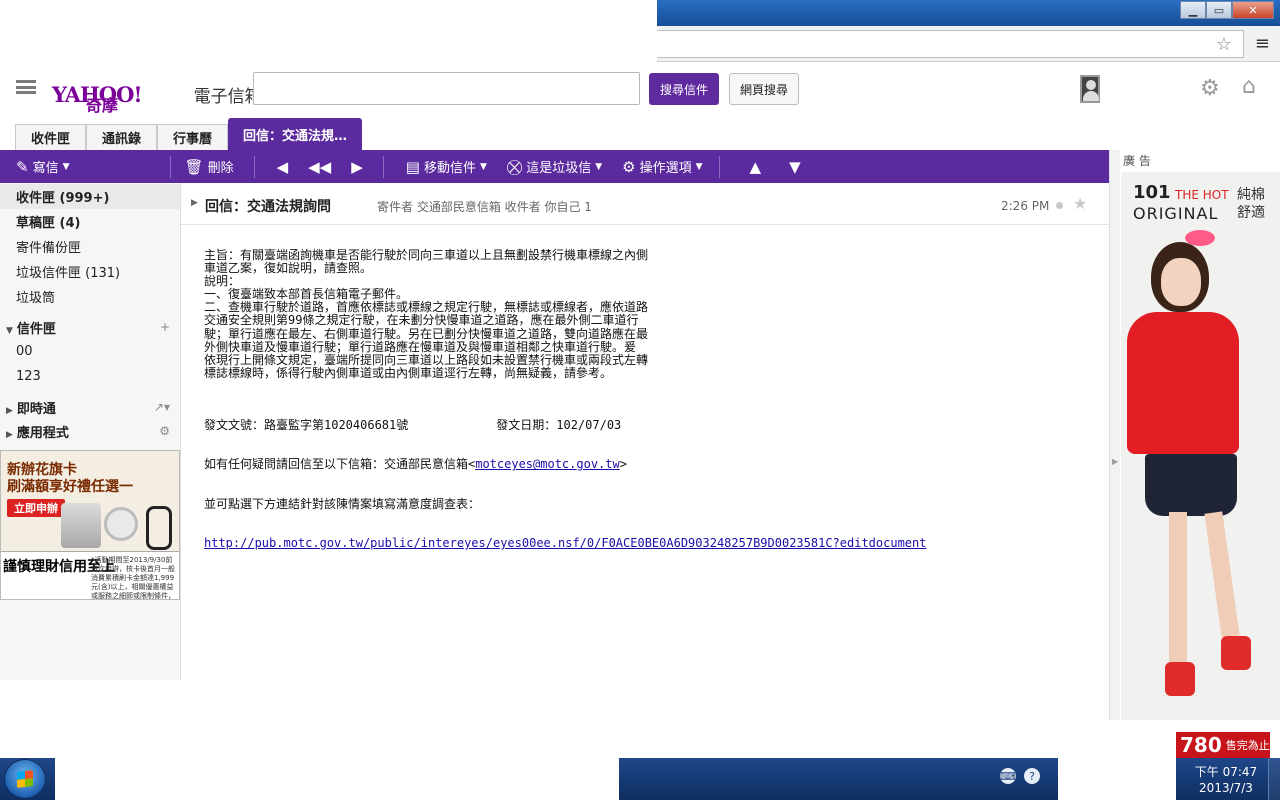 Image resolution: width=1280 pixels, height=800 pixels. Describe the element at coordinates (359, 166) in the screenshot. I see `forward-button: ▶` at that location.